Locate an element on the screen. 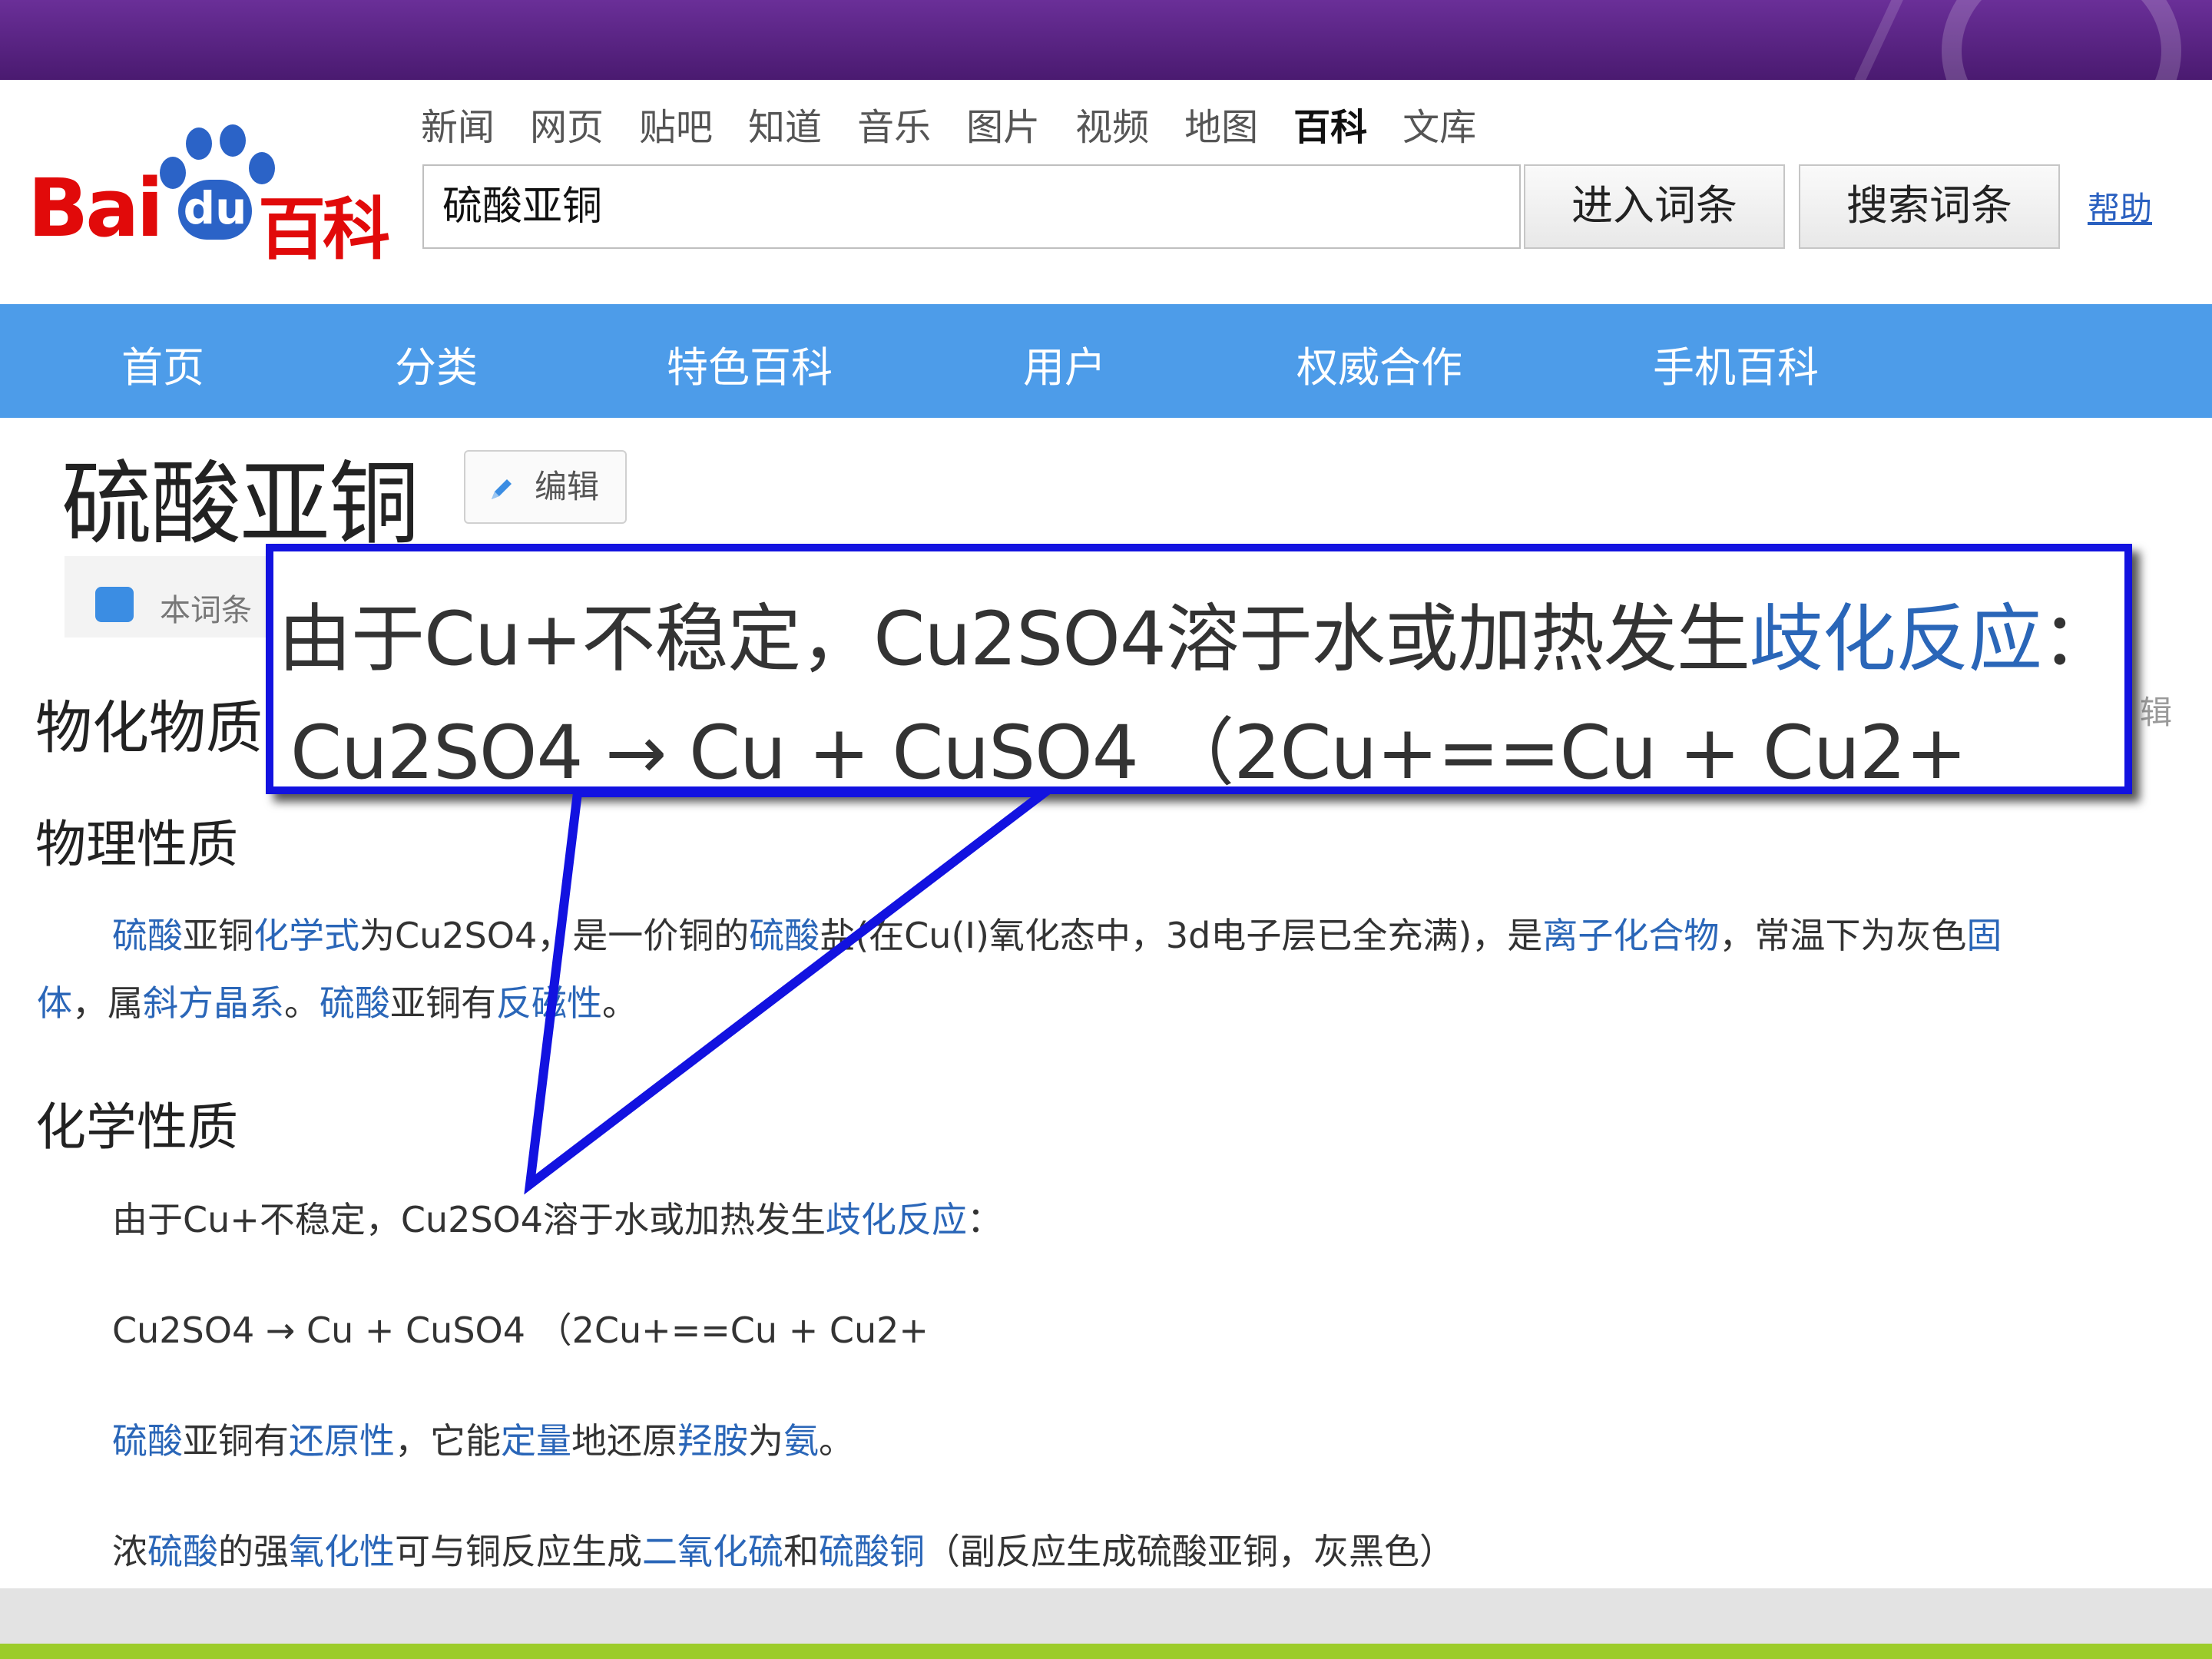 Image resolution: width=2212 pixels, height=1659 pixels. main-nav-bar: 首页 分类 特色百科 用户 权威合作 手机百科 is located at coordinates (1106, 361).